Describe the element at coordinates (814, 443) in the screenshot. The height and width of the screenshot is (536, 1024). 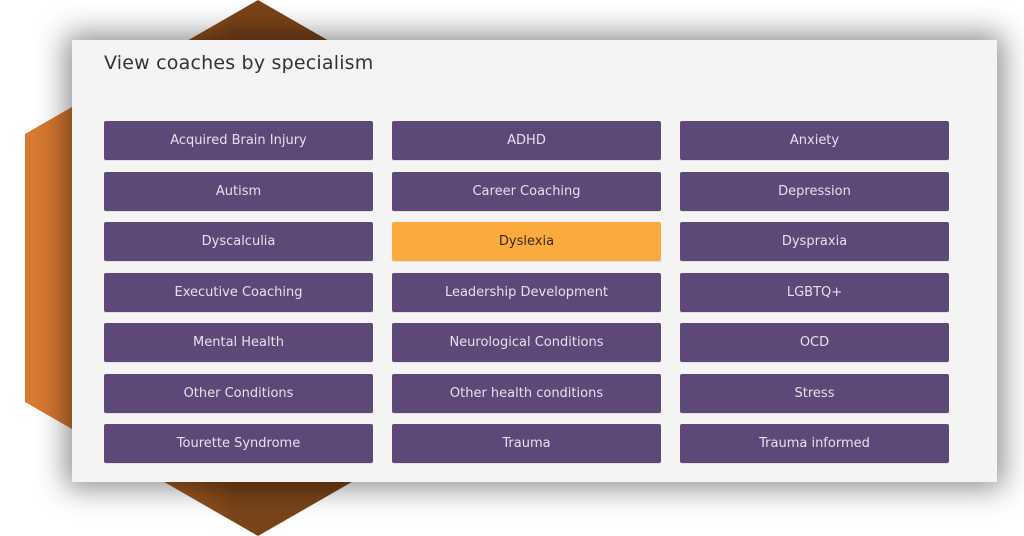
I see `specialism-button-trauma-informed: Trauma informed` at that location.